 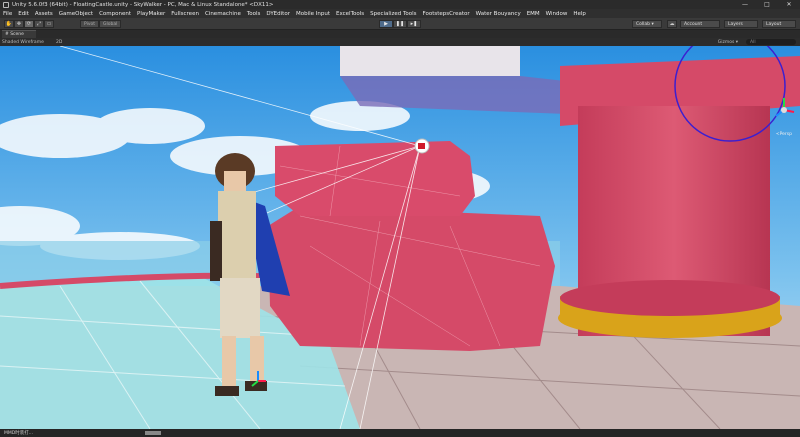 What do you see at coordinates (153, 433) in the screenshot?
I see `status-progress` at bounding box center [153, 433].